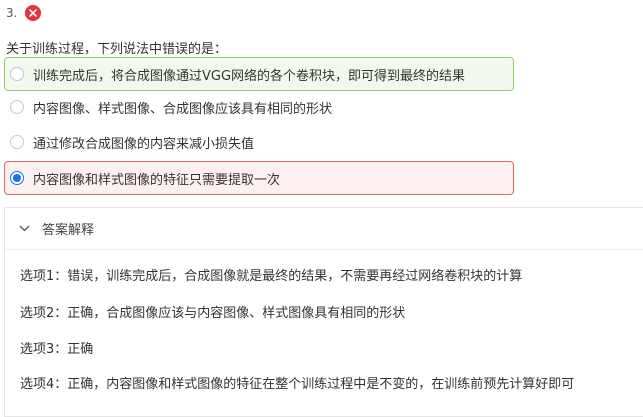 This screenshot has width=643, height=417. What do you see at coordinates (68, 230) in the screenshot?
I see `explanation-title: 答案解释` at bounding box center [68, 230].